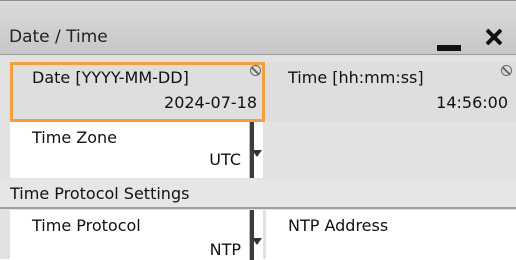 Image resolution: width=516 pixels, height=260 pixels. I want to click on time-protocol-value: NTP, so click(225, 249).